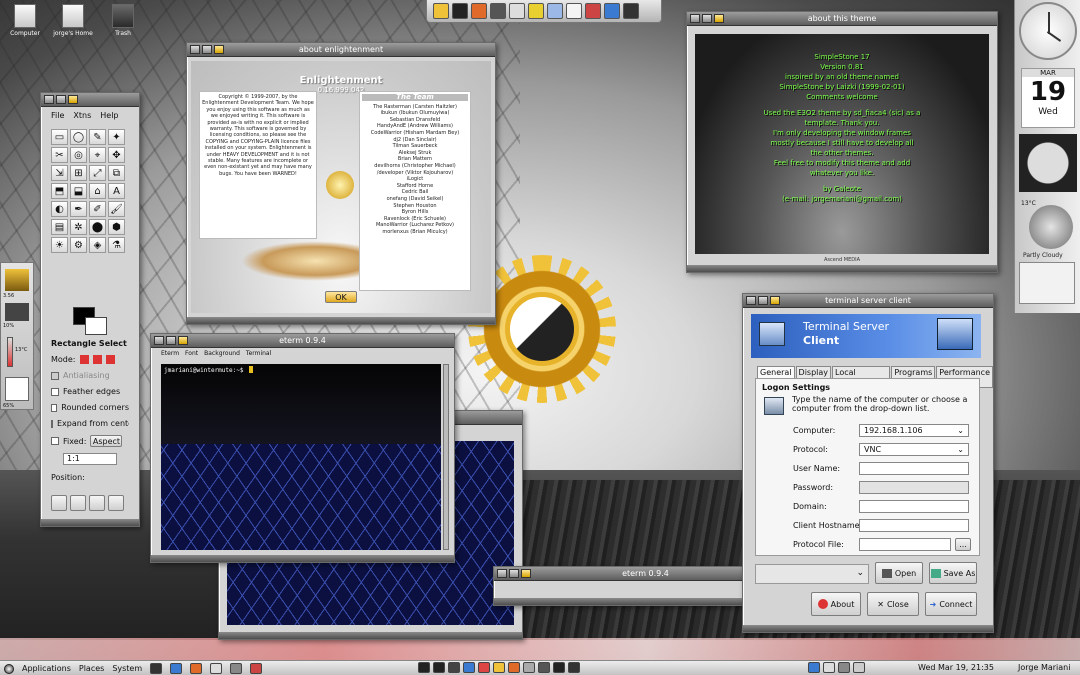 Image resolution: width=1080 pixels, height=675 pixels. What do you see at coordinates (46, 668) in the screenshot?
I see `menu-applications: Applications` at bounding box center [46, 668].